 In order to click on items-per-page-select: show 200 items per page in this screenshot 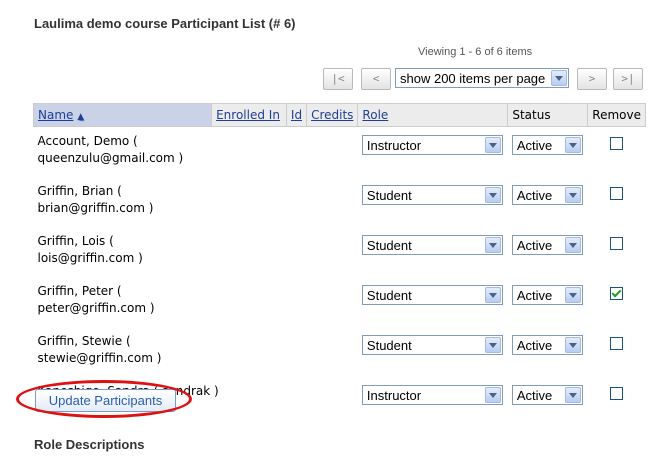, I will do `click(482, 78)`.